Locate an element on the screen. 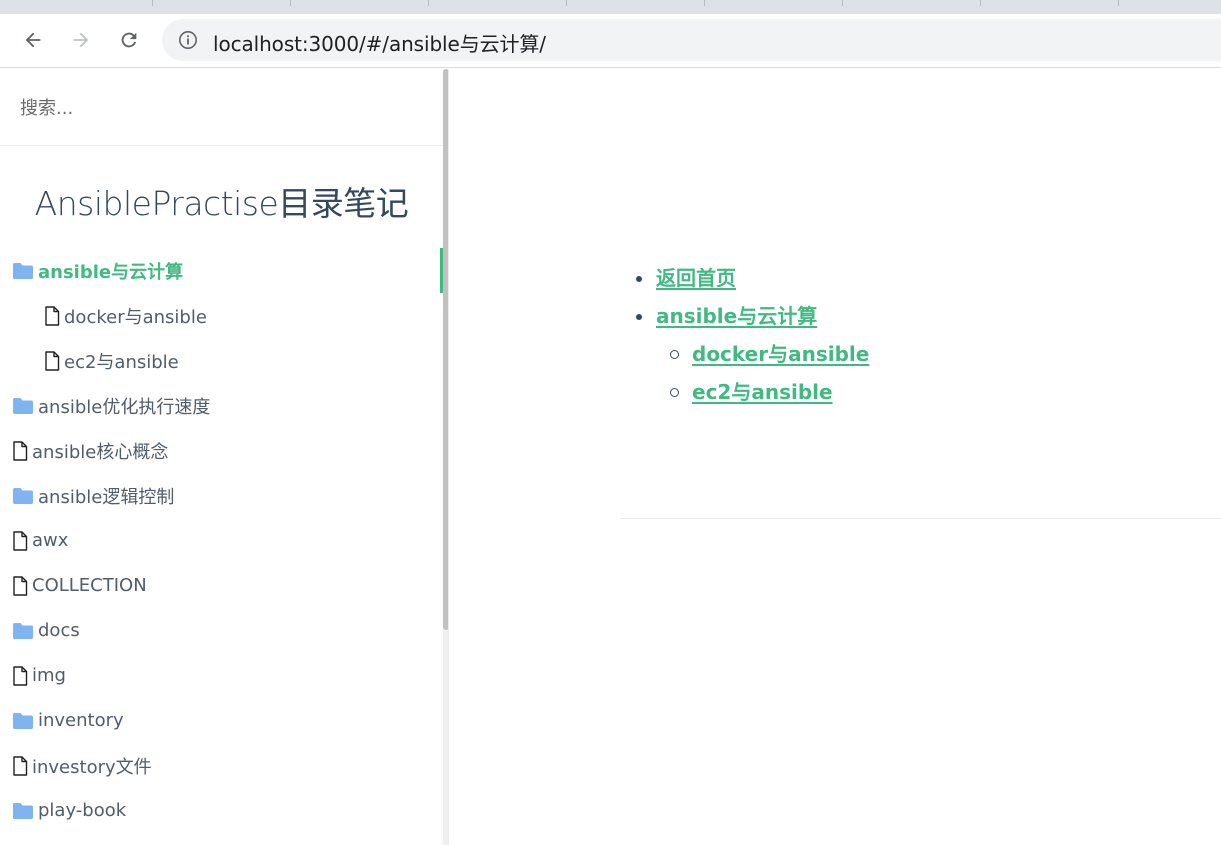  sidebar-item: ansible优化执行速度 is located at coordinates (221, 405).